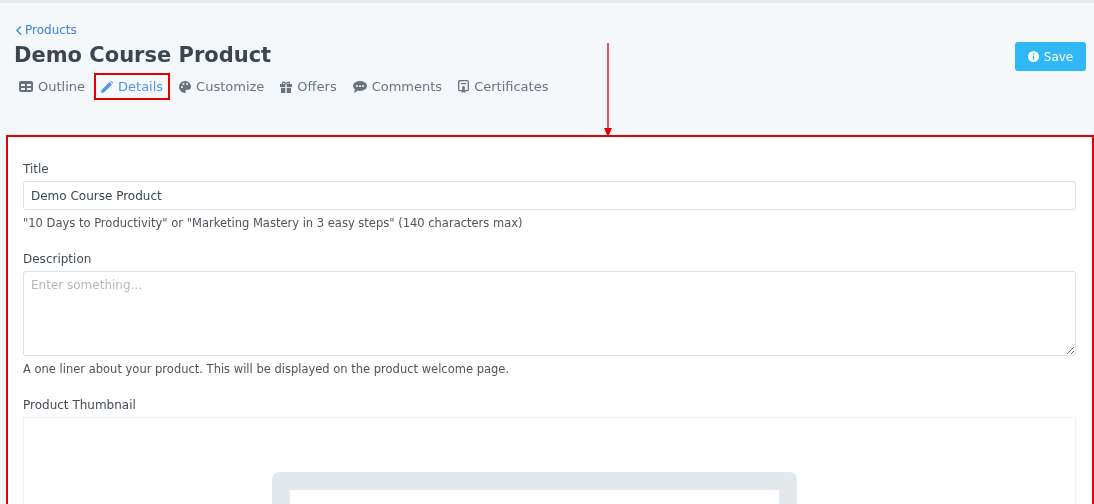 This screenshot has height=504, width=1094. I want to click on tab: Comments, so click(397, 86).